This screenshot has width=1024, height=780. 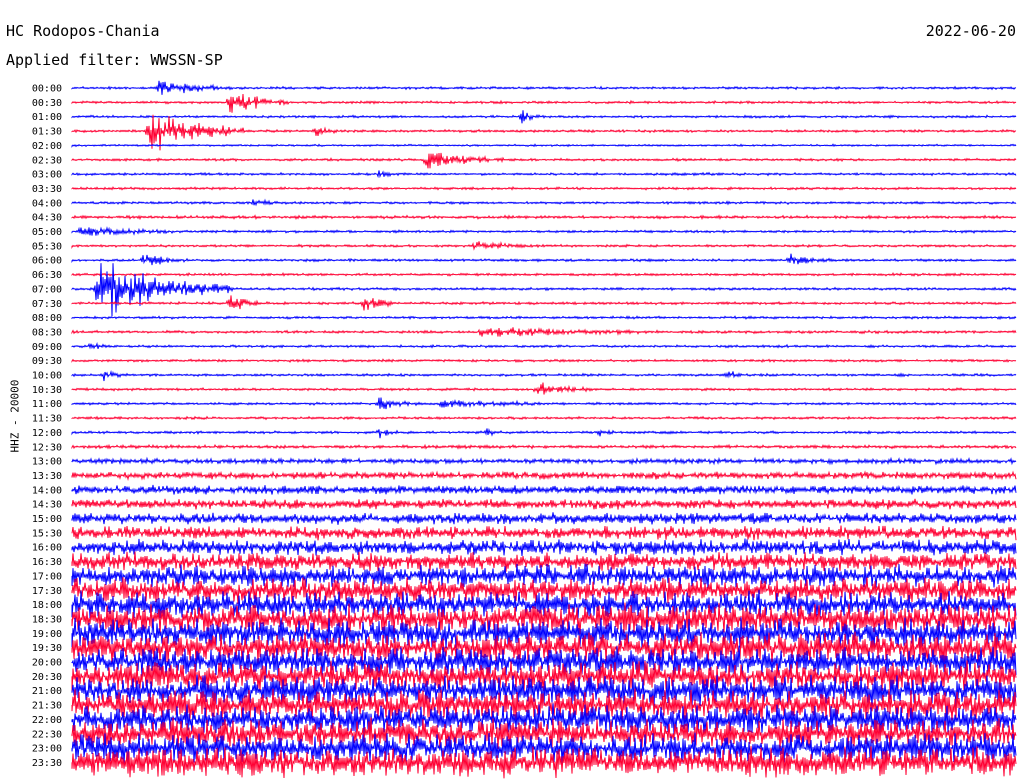 I want to click on time-label: 13:30, so click(x=47, y=476).